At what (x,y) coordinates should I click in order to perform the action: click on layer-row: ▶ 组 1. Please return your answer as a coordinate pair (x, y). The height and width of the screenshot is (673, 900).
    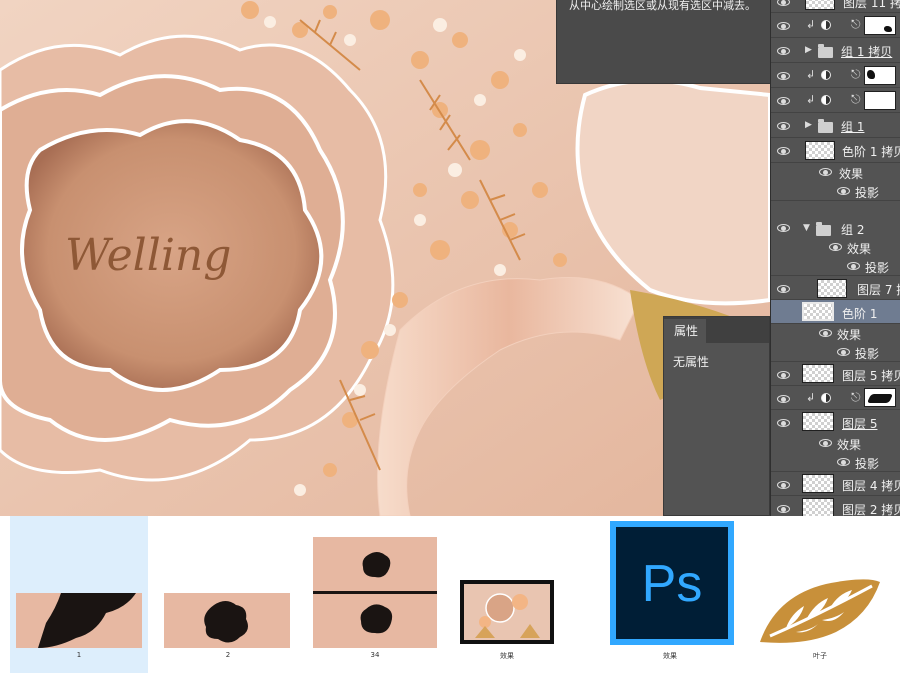
    Looking at the image, I should click on (835, 125).